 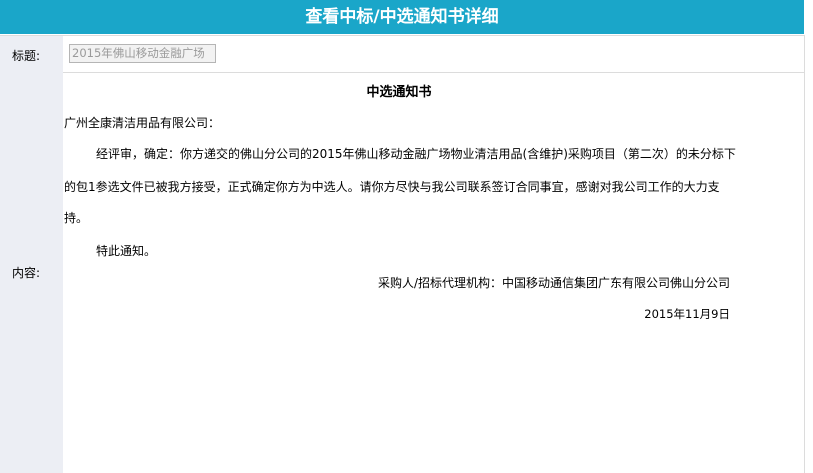 What do you see at coordinates (553, 283) in the screenshot?
I see `notice-signer: 采购人/招标代理机构：中国移动通信集团广东有限公司佛山分公司` at bounding box center [553, 283].